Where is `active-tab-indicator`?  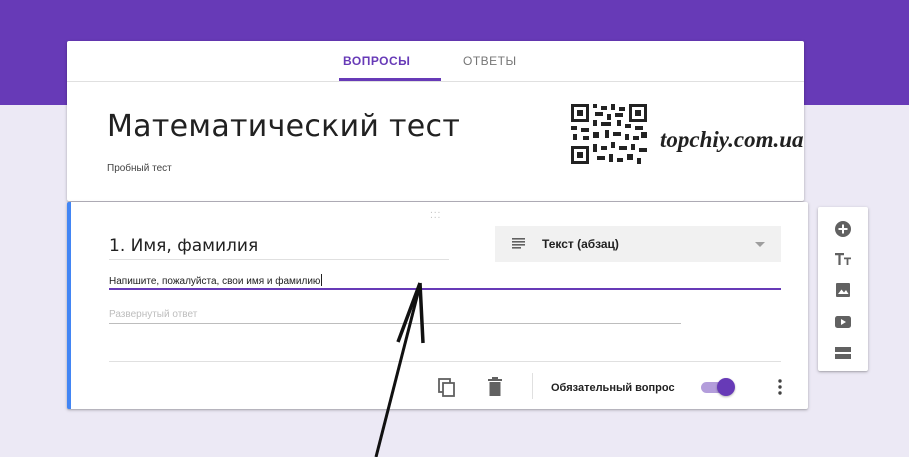 active-tab-indicator is located at coordinates (390, 79).